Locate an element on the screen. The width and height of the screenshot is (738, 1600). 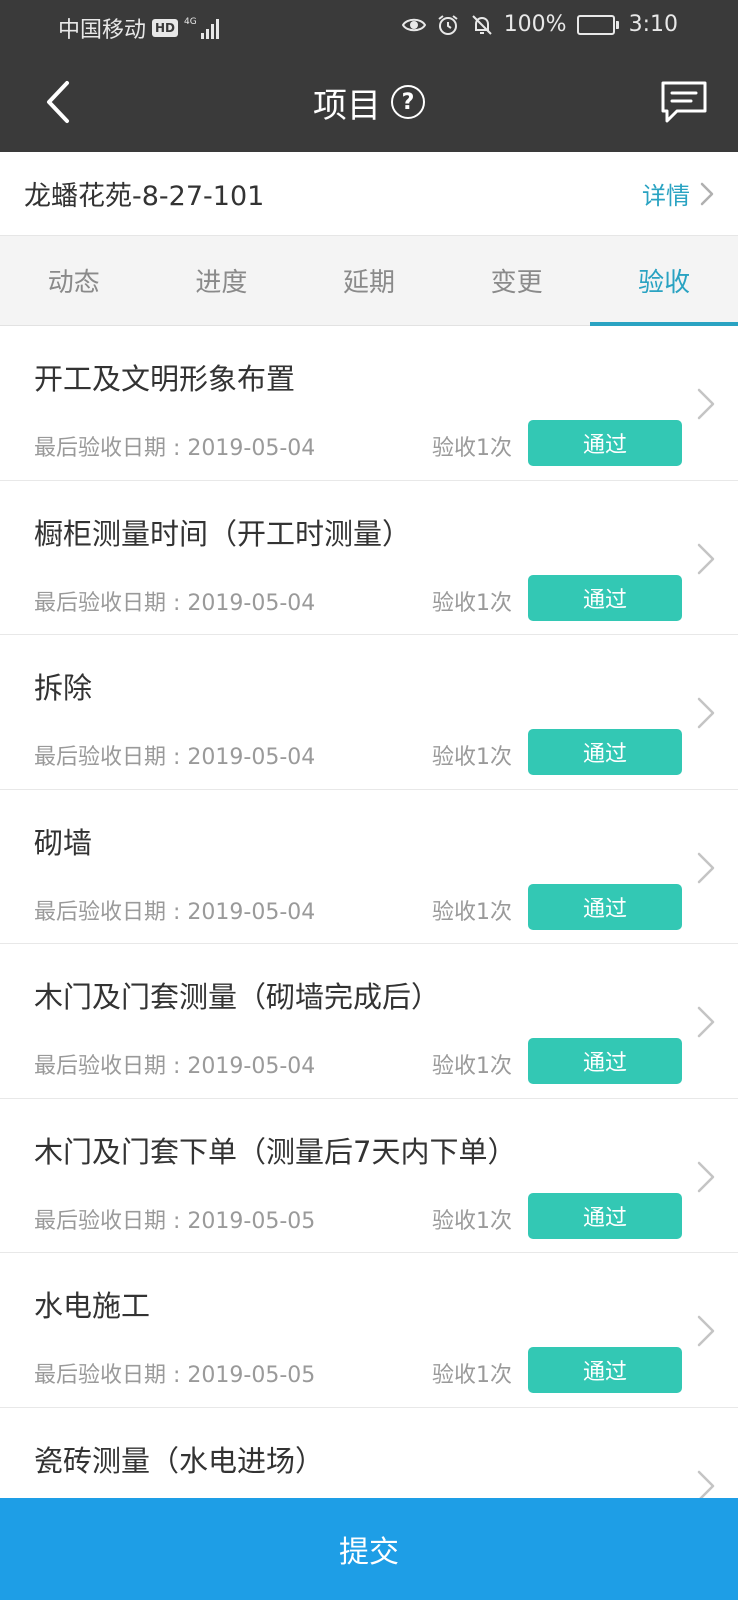
message-icon is located at coordinates (684, 102).